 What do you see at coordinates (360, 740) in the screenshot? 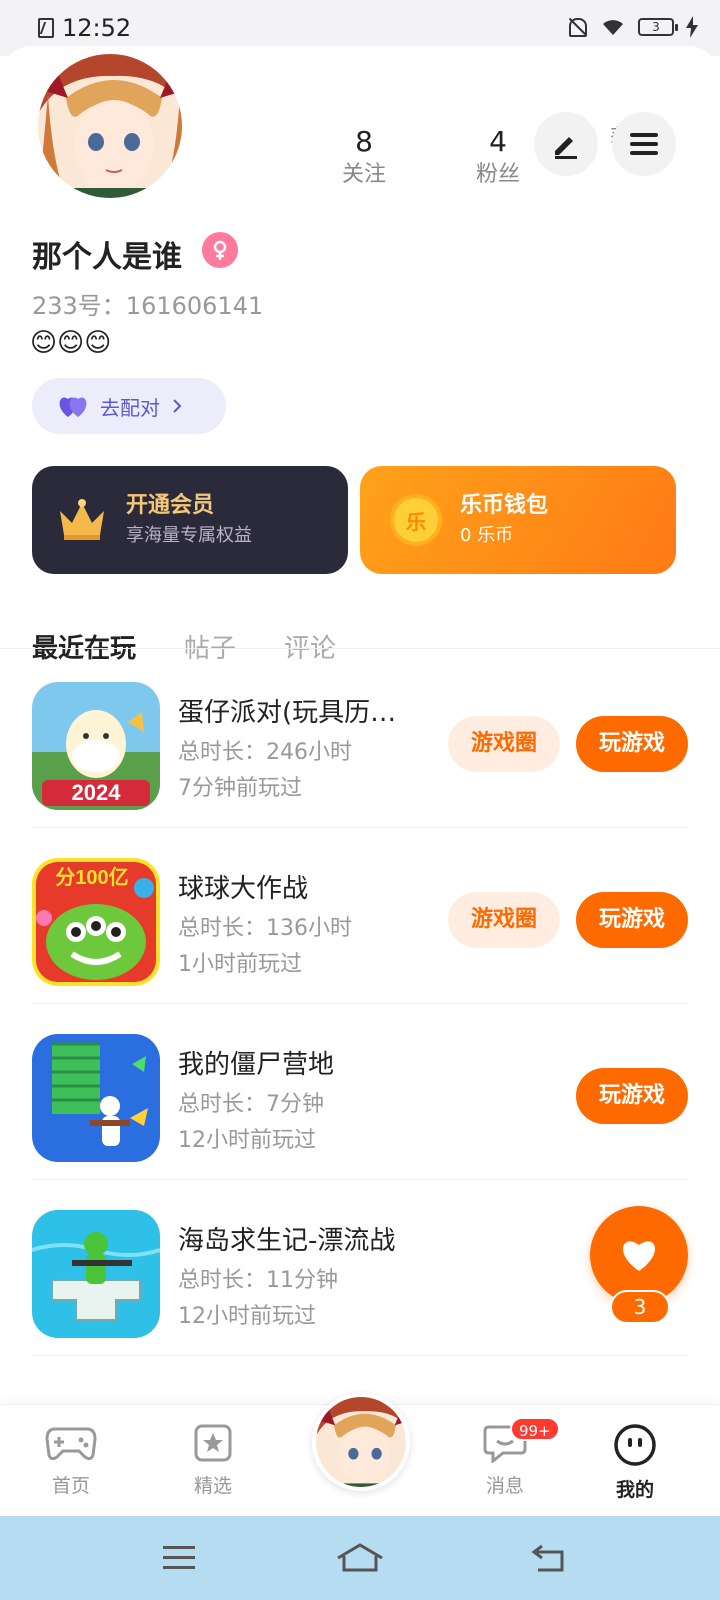
I see `list-item: 2024 蛋仔派对(玩具历… 总时长：246小时 7分钟前玩过 游戏圈 玩游戏` at bounding box center [360, 740].